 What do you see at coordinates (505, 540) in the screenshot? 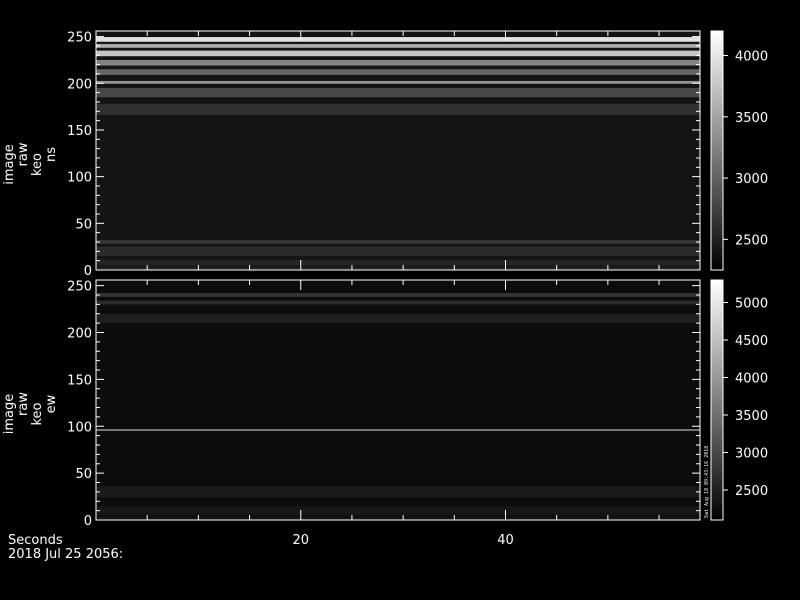
I see `x-tick-label-40: 40` at bounding box center [505, 540].